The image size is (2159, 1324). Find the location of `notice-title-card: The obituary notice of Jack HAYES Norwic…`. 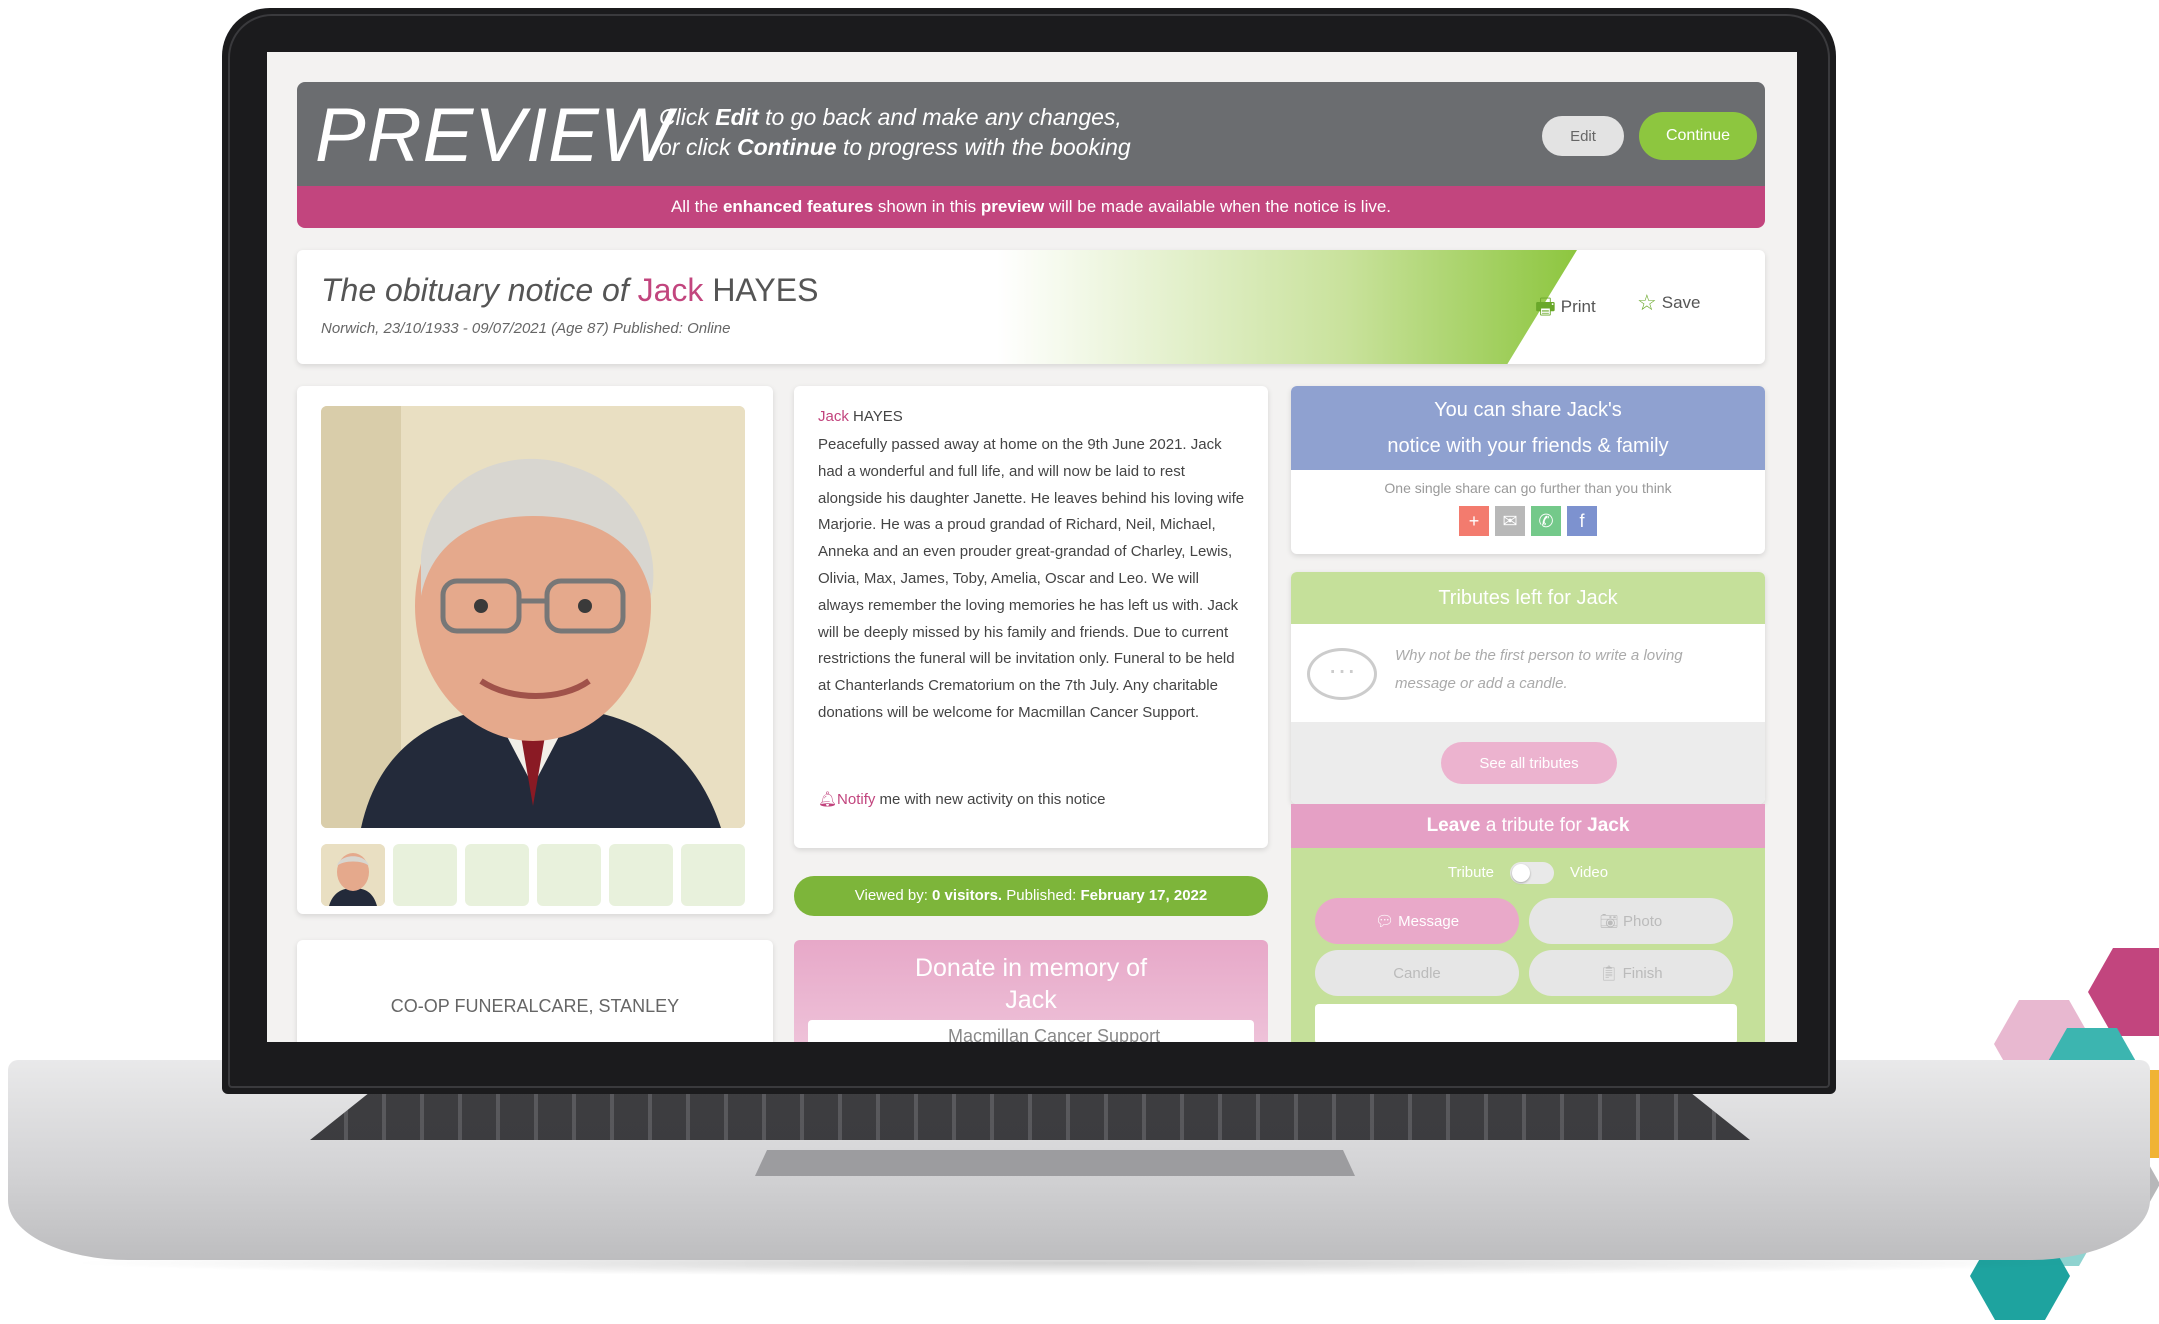

notice-title-card: The obituary notice of Jack HAYES Norwic… is located at coordinates (1031, 307).